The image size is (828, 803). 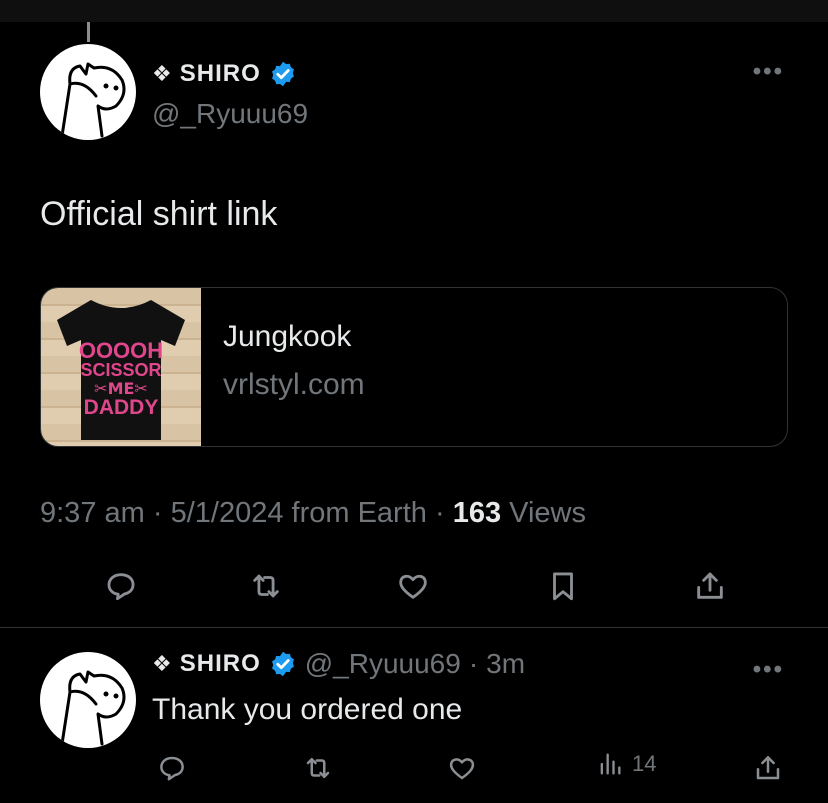 What do you see at coordinates (159, 214) in the screenshot?
I see `tweet-text: Official shirt link` at bounding box center [159, 214].